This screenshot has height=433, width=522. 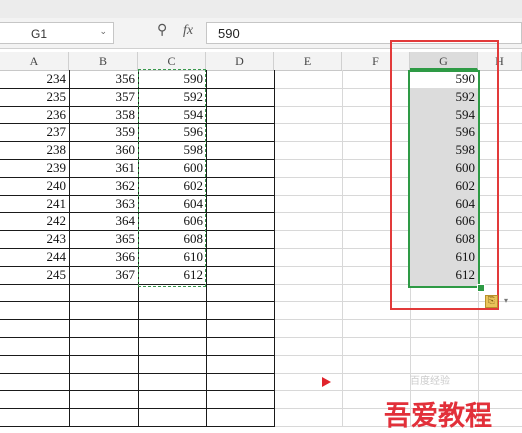 I want to click on toolbar-strip, so click(x=261, y=9).